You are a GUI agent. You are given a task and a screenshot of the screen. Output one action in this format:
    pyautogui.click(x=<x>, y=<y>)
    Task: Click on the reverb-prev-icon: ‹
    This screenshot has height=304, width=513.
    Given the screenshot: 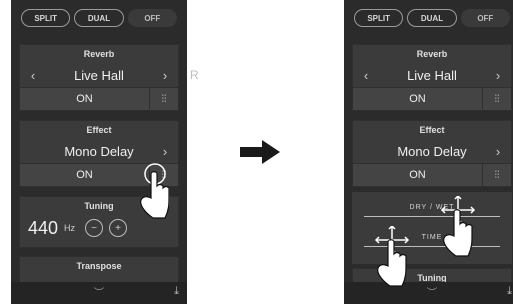 What is the action you would take?
    pyautogui.click(x=33, y=75)
    